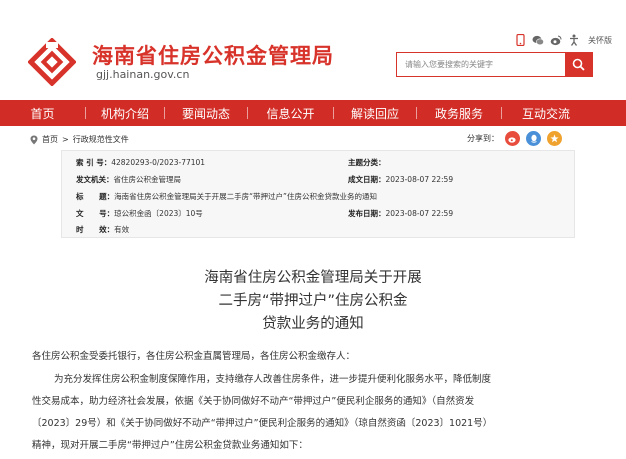 This screenshot has height=459, width=626. Describe the element at coordinates (600, 40) in the screenshot. I see `elderly-mode-link: 关怀版` at that location.